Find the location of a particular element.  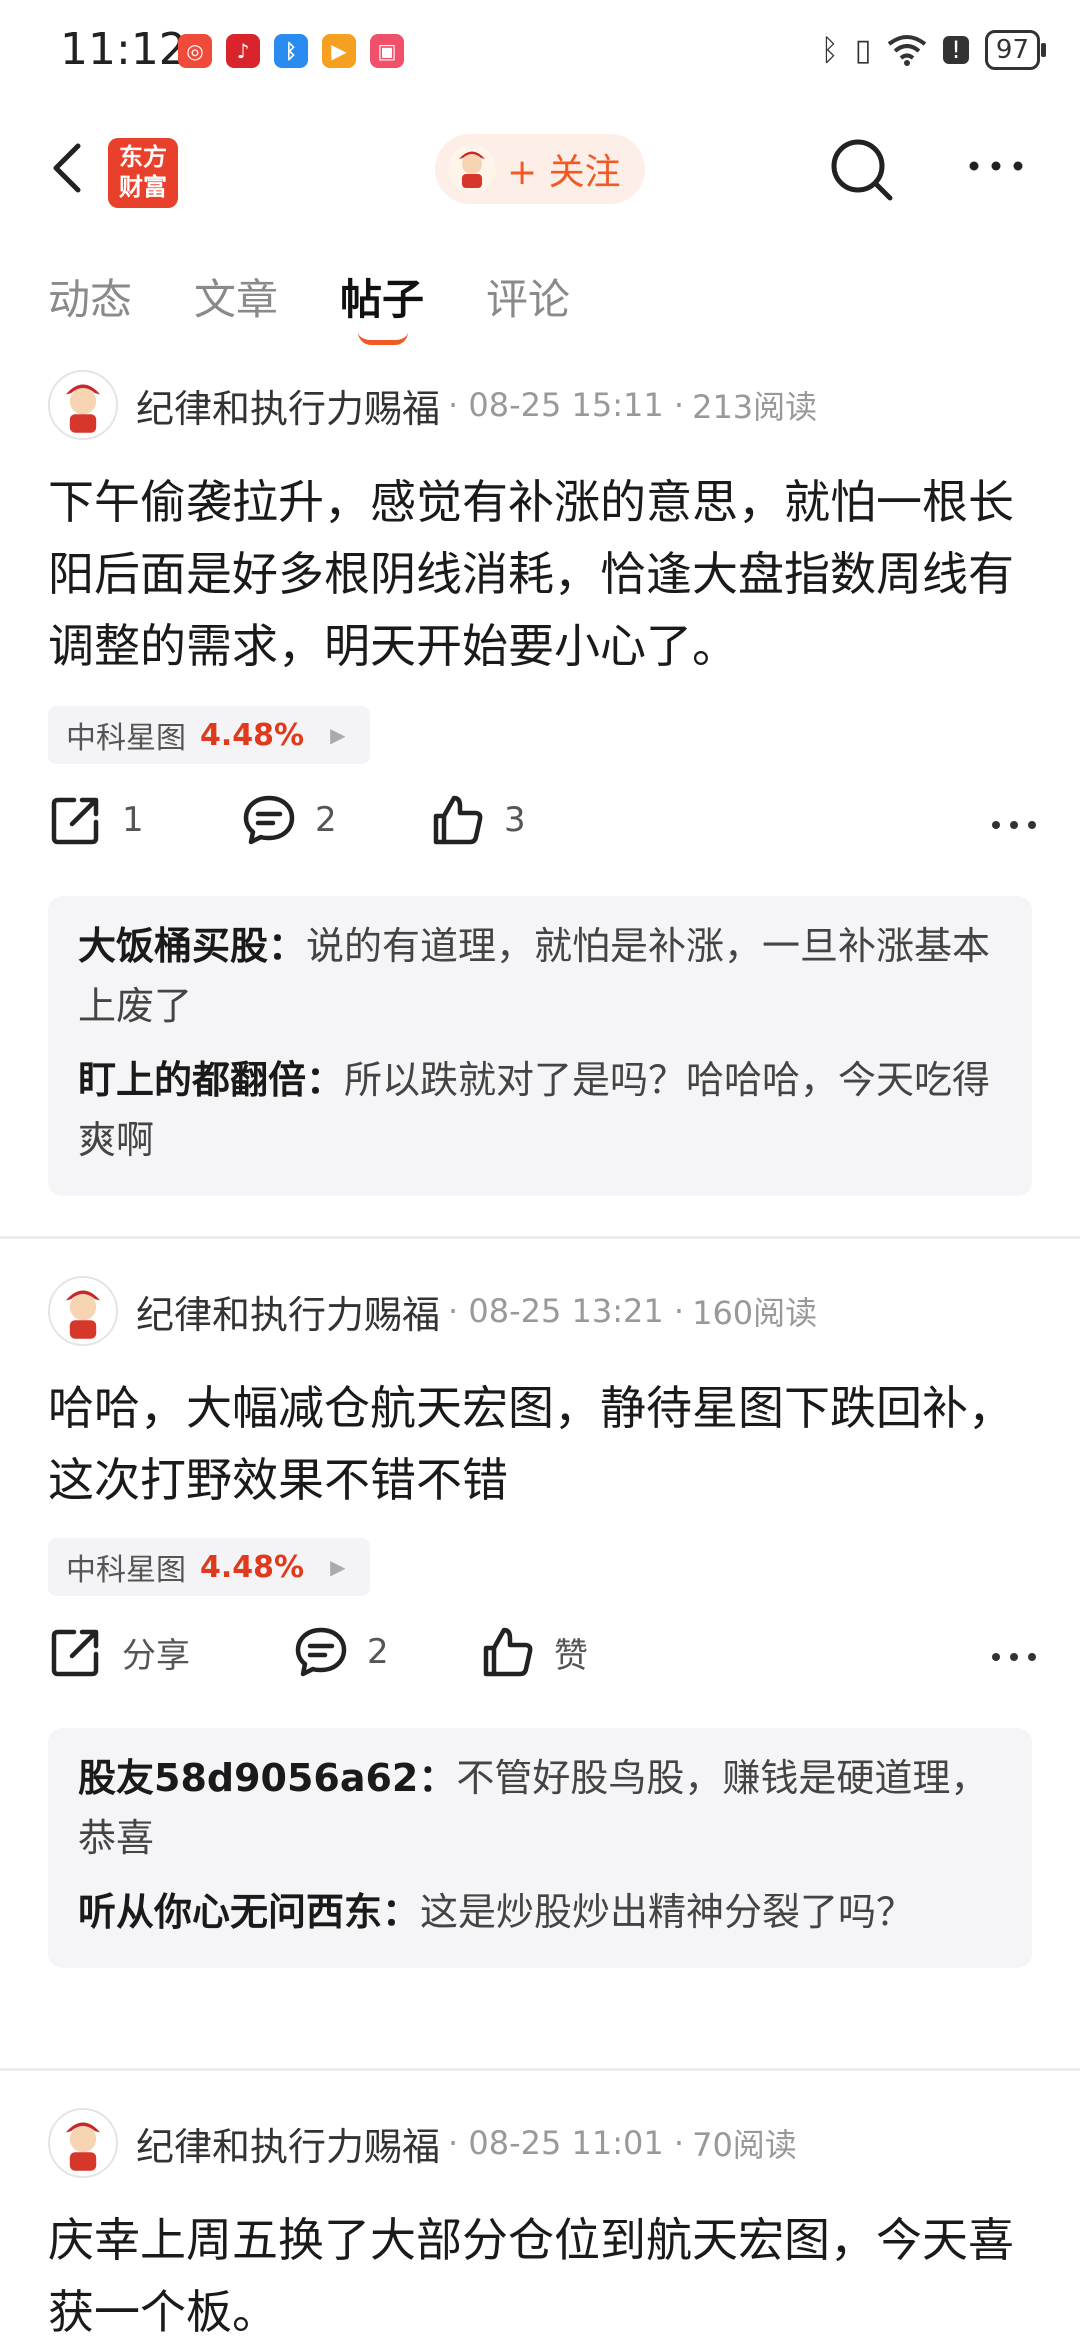

battery-indicator: 97 is located at coordinates (1015, 50).